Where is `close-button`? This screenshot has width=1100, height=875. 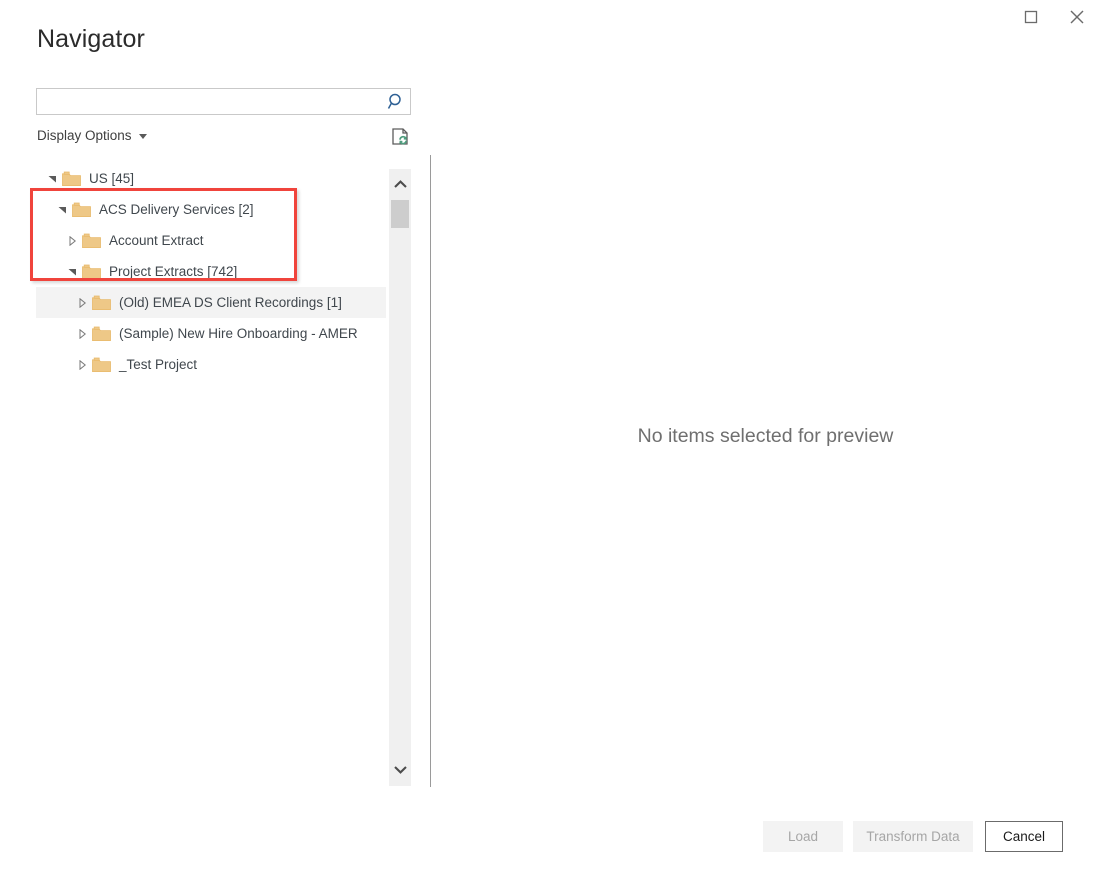
close-button is located at coordinates (1077, 17).